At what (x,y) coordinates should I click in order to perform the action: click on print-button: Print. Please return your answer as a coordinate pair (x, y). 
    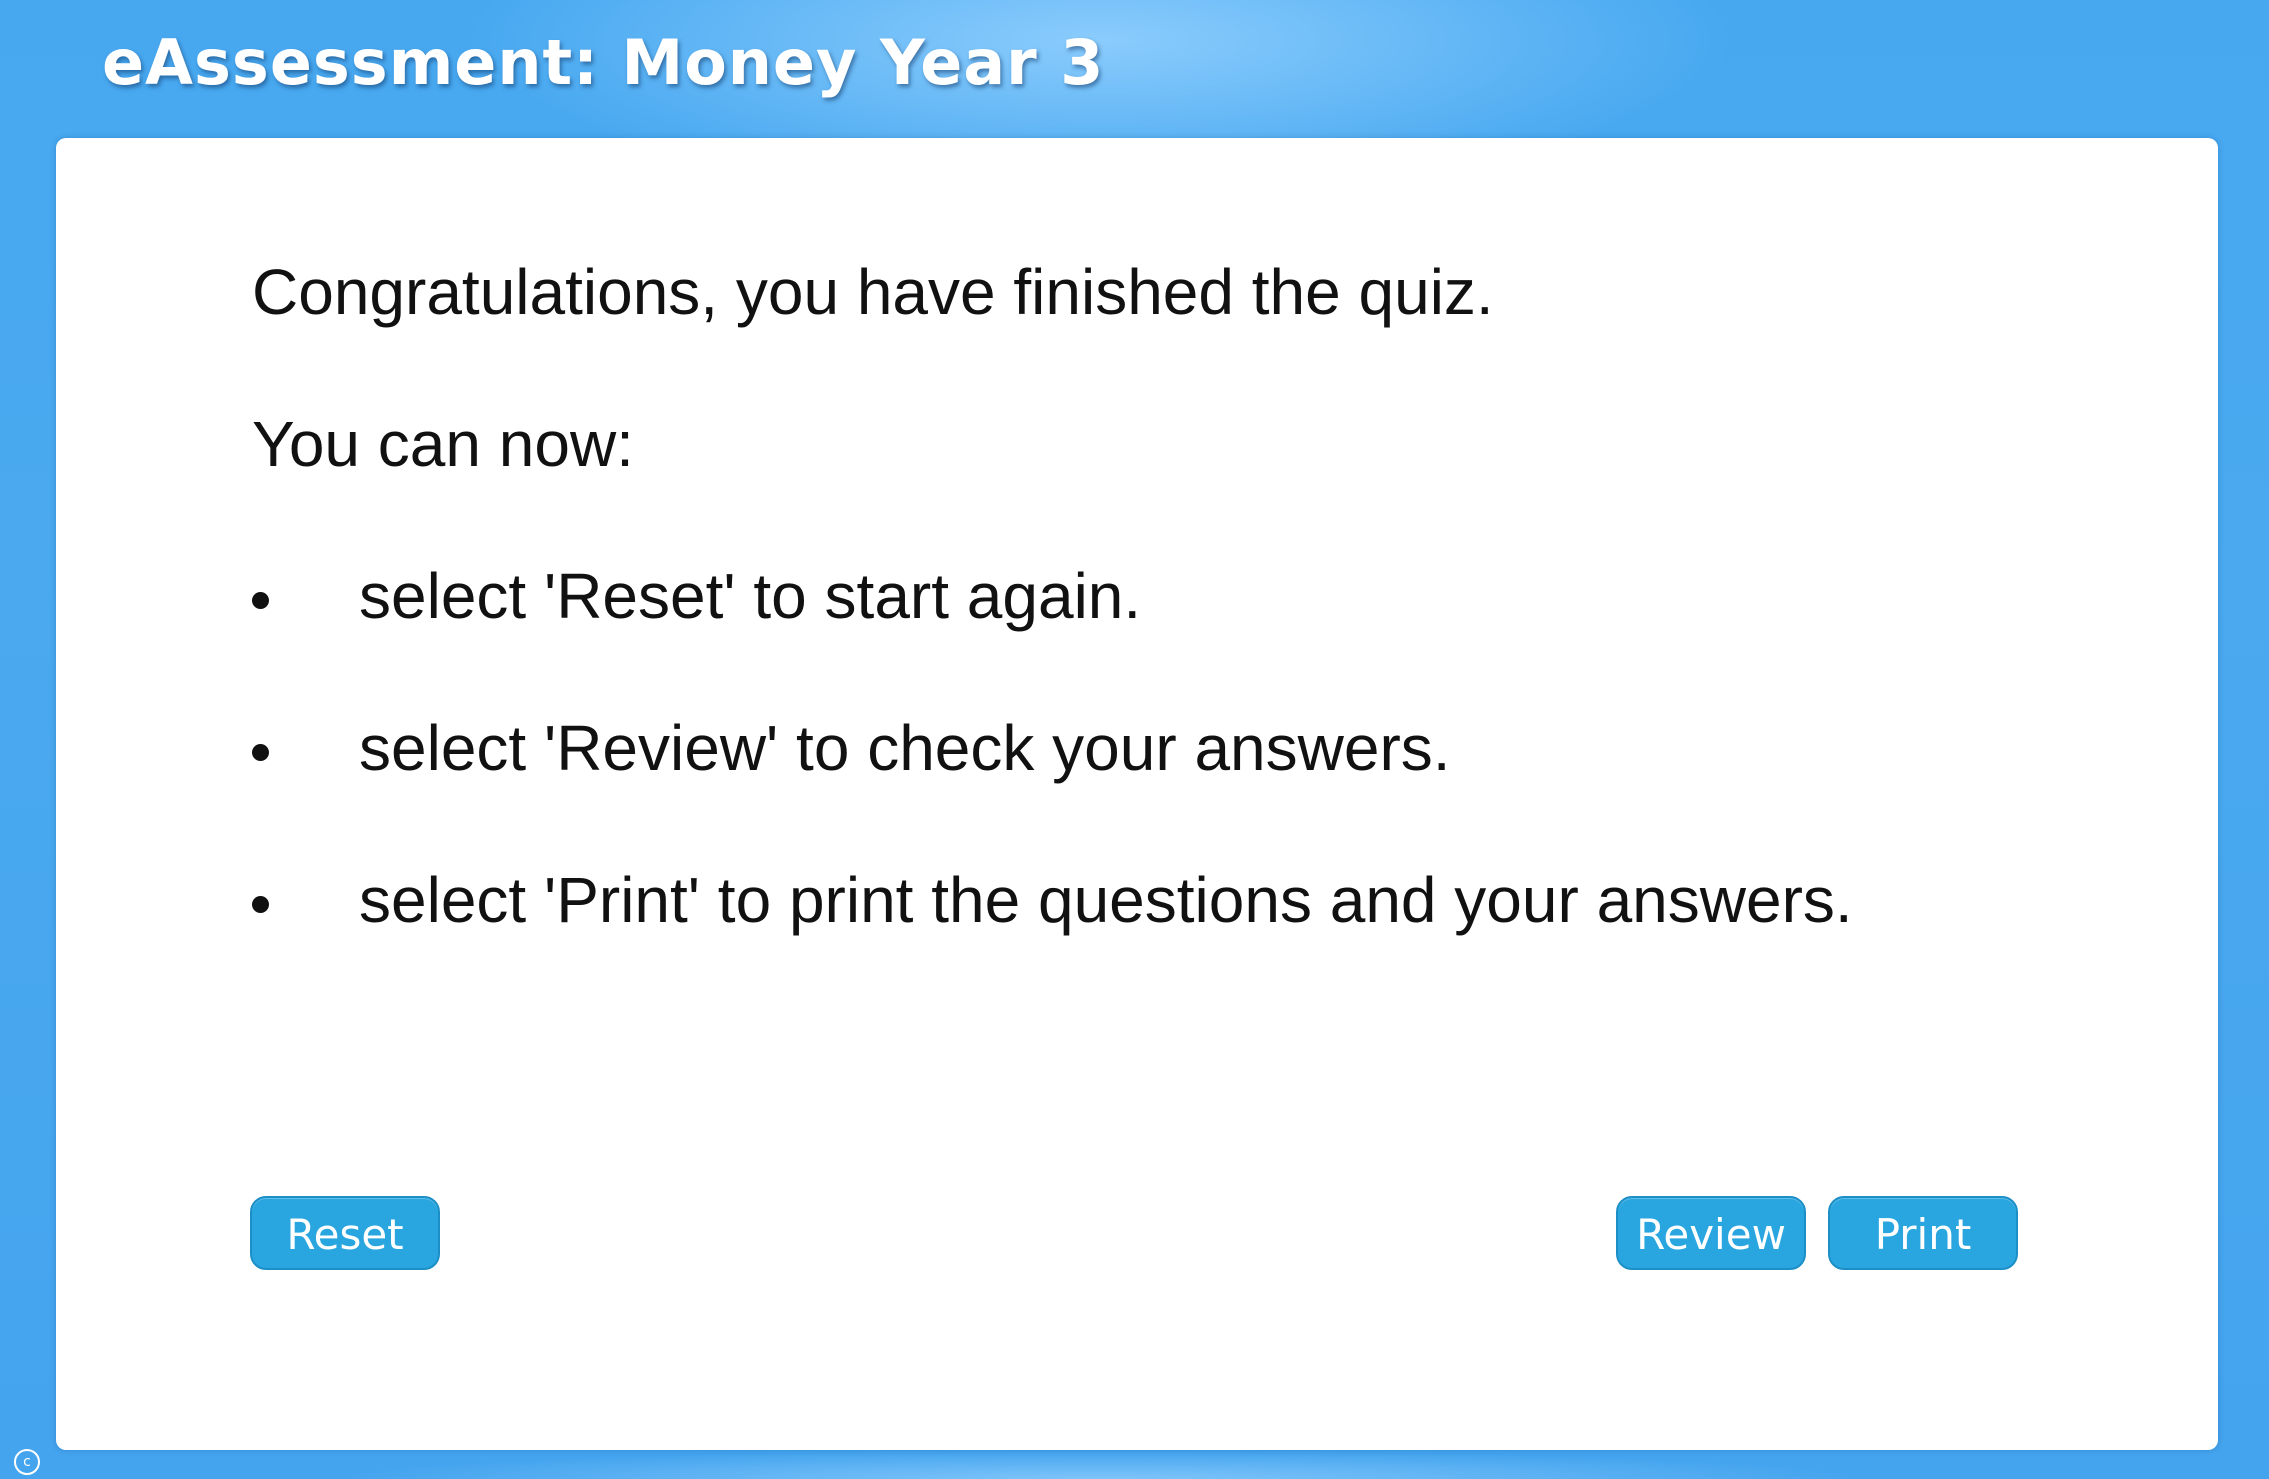
    Looking at the image, I should click on (1923, 1233).